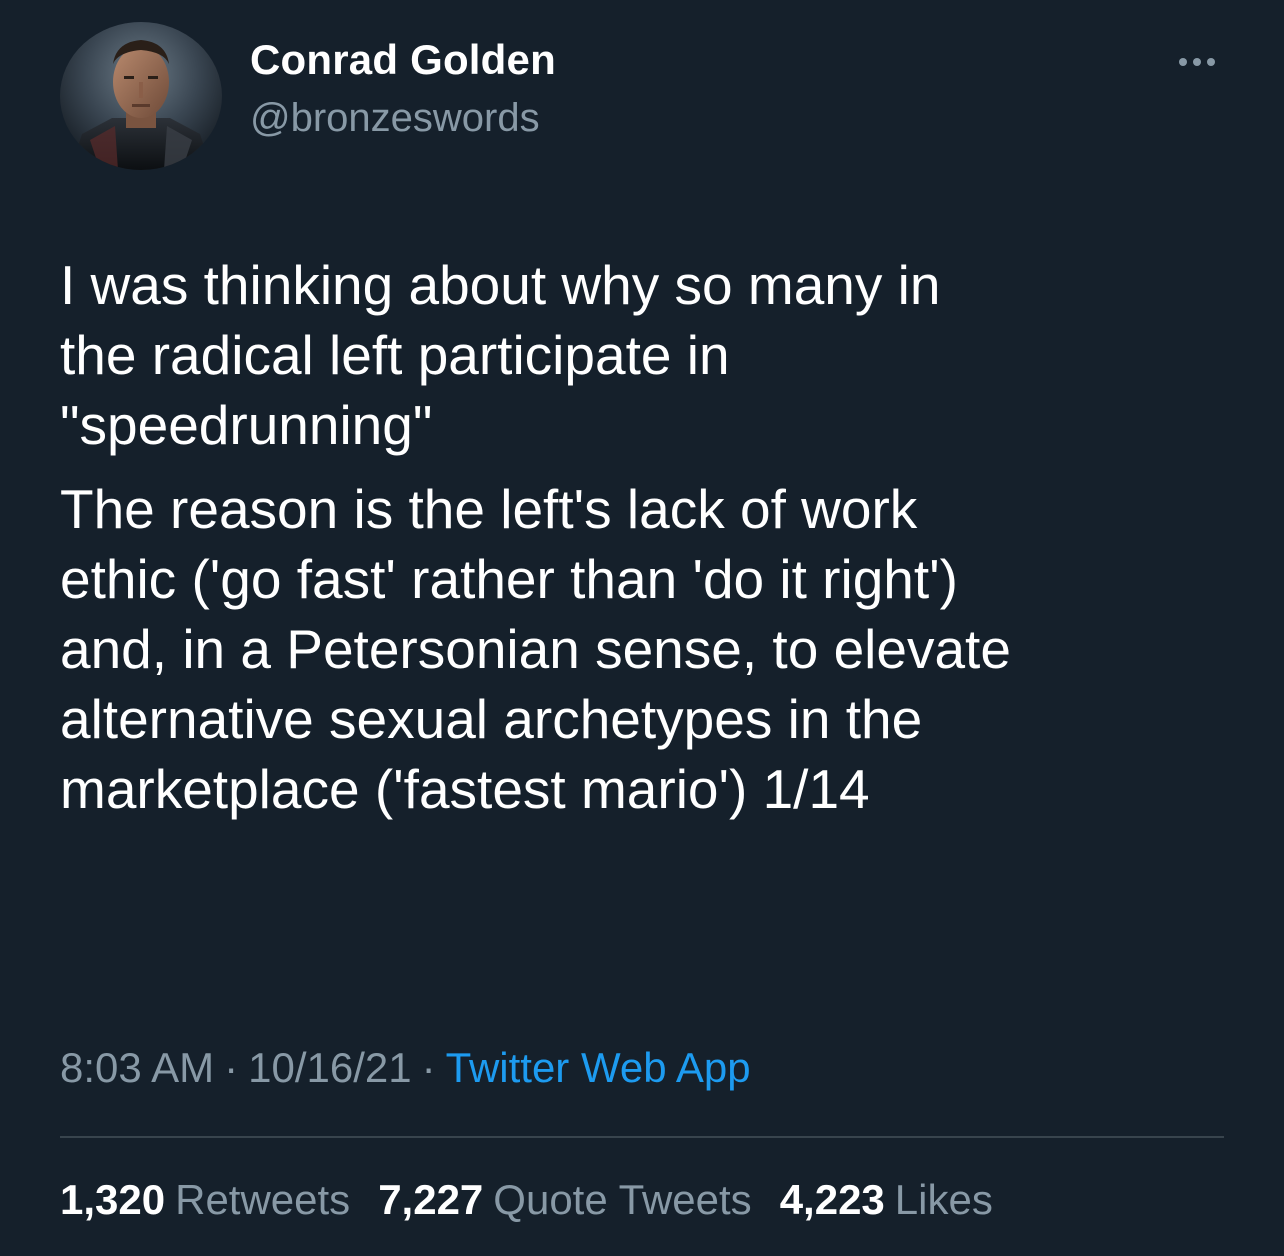 The height and width of the screenshot is (1256, 1284). Describe the element at coordinates (642, 1137) in the screenshot. I see `divider` at that location.